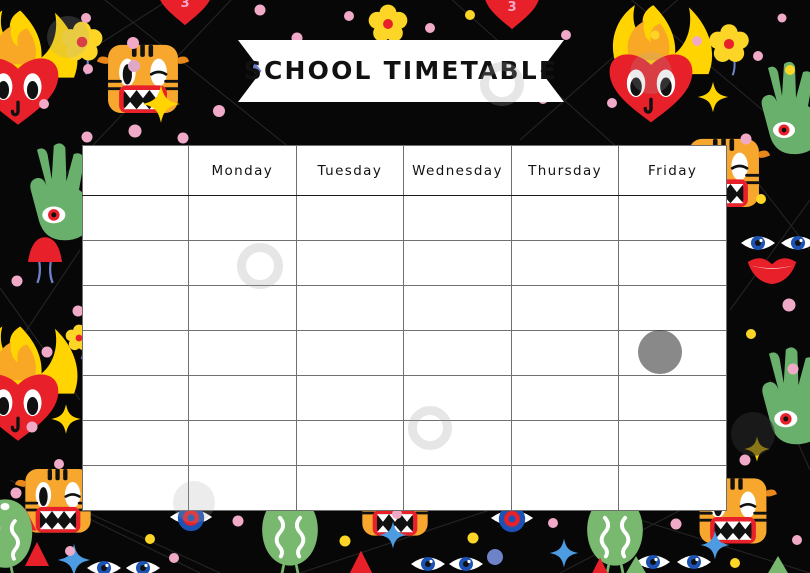 This screenshot has width=810, height=573. I want to click on mushroom, so click(45, 260).